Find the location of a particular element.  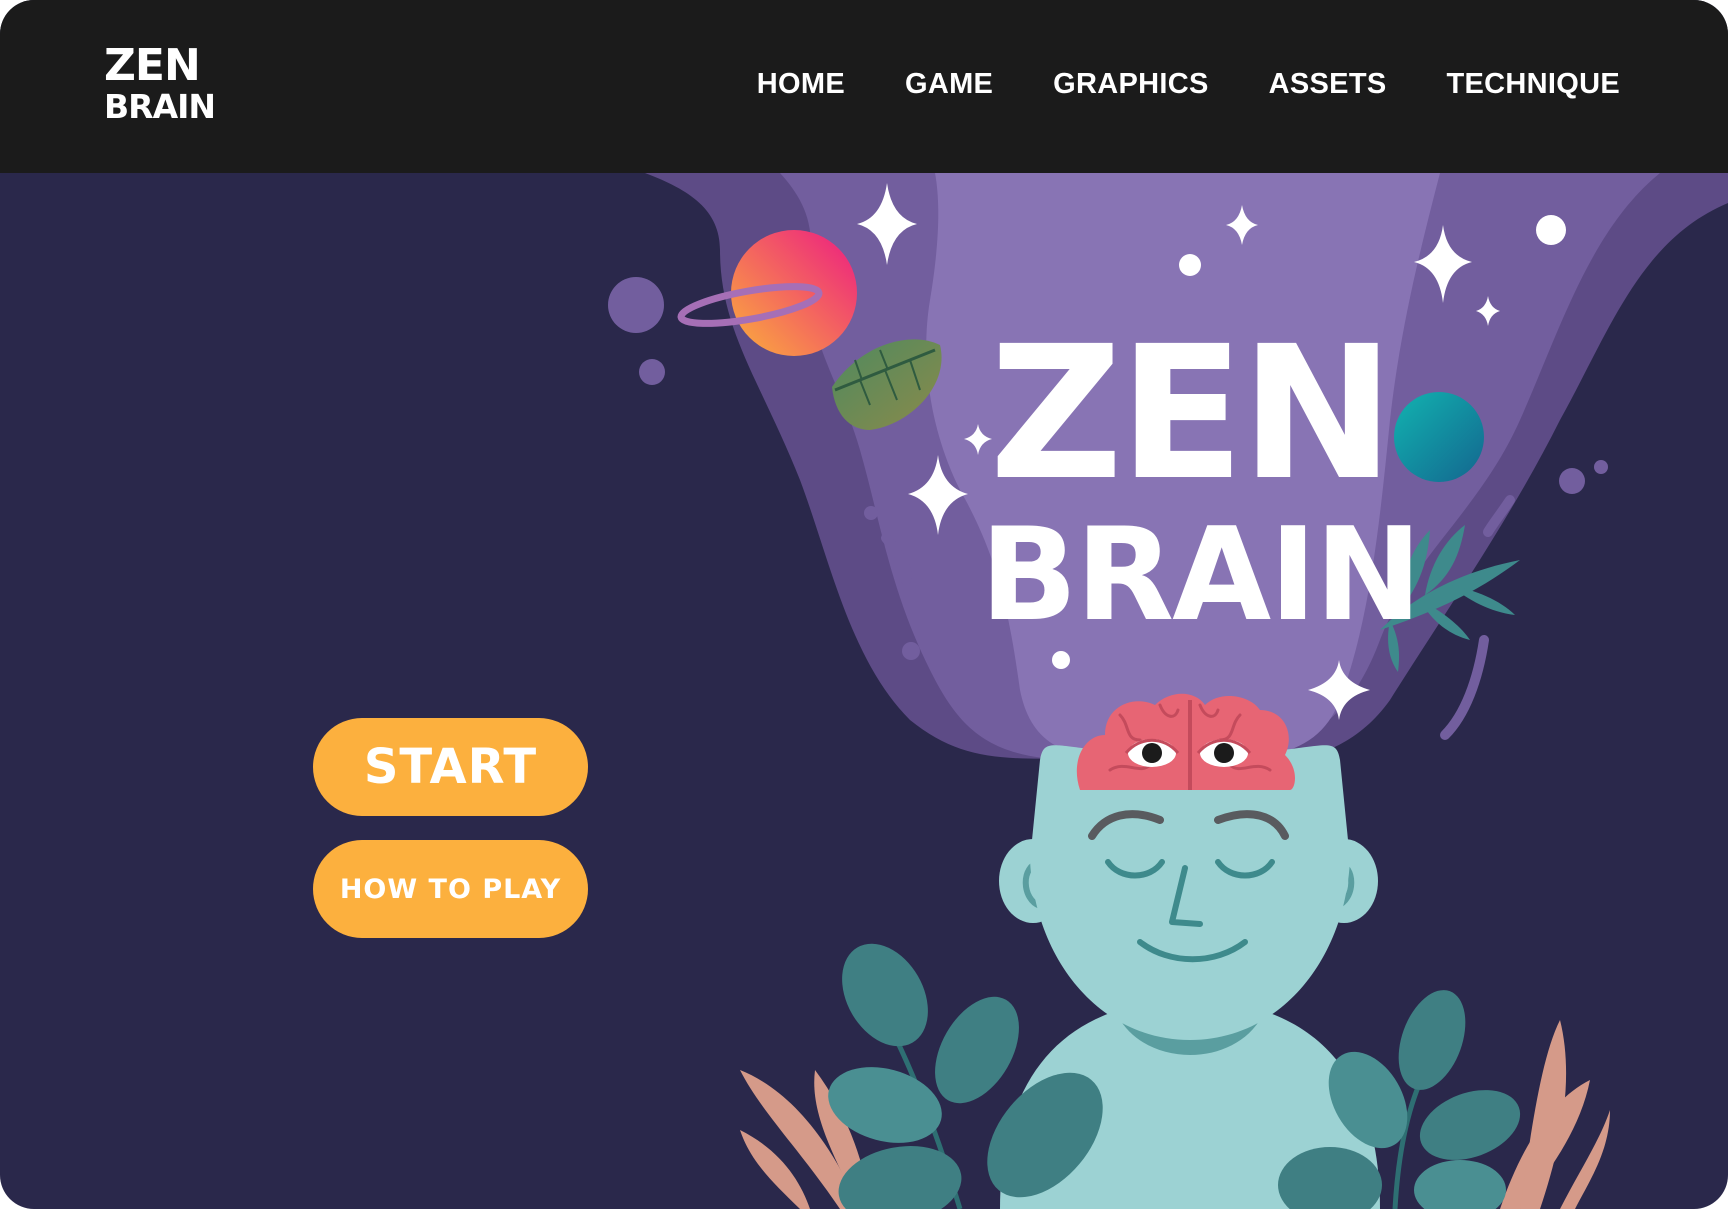

planet-ringed-icon is located at coordinates (767, 293).